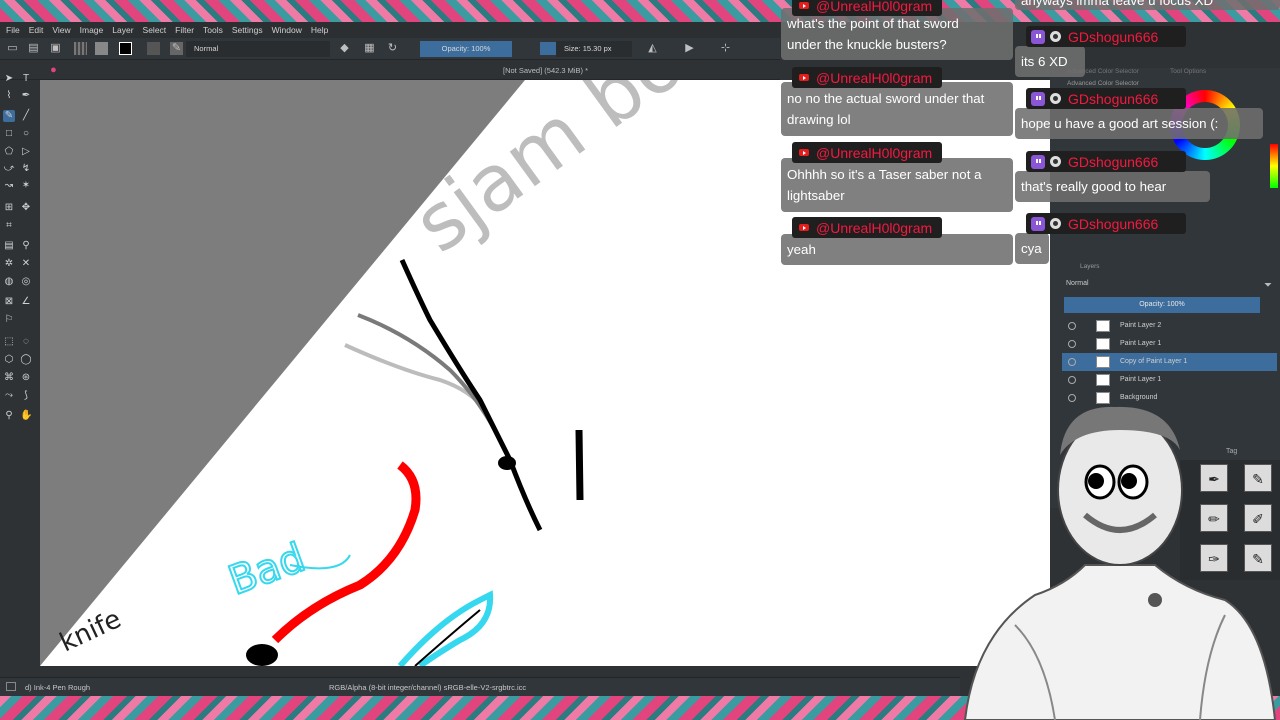 Image resolution: width=1280 pixels, height=720 pixels. What do you see at coordinates (26, 282) in the screenshot?
I see `enclose-fill-tool-icon: ◎` at bounding box center [26, 282].